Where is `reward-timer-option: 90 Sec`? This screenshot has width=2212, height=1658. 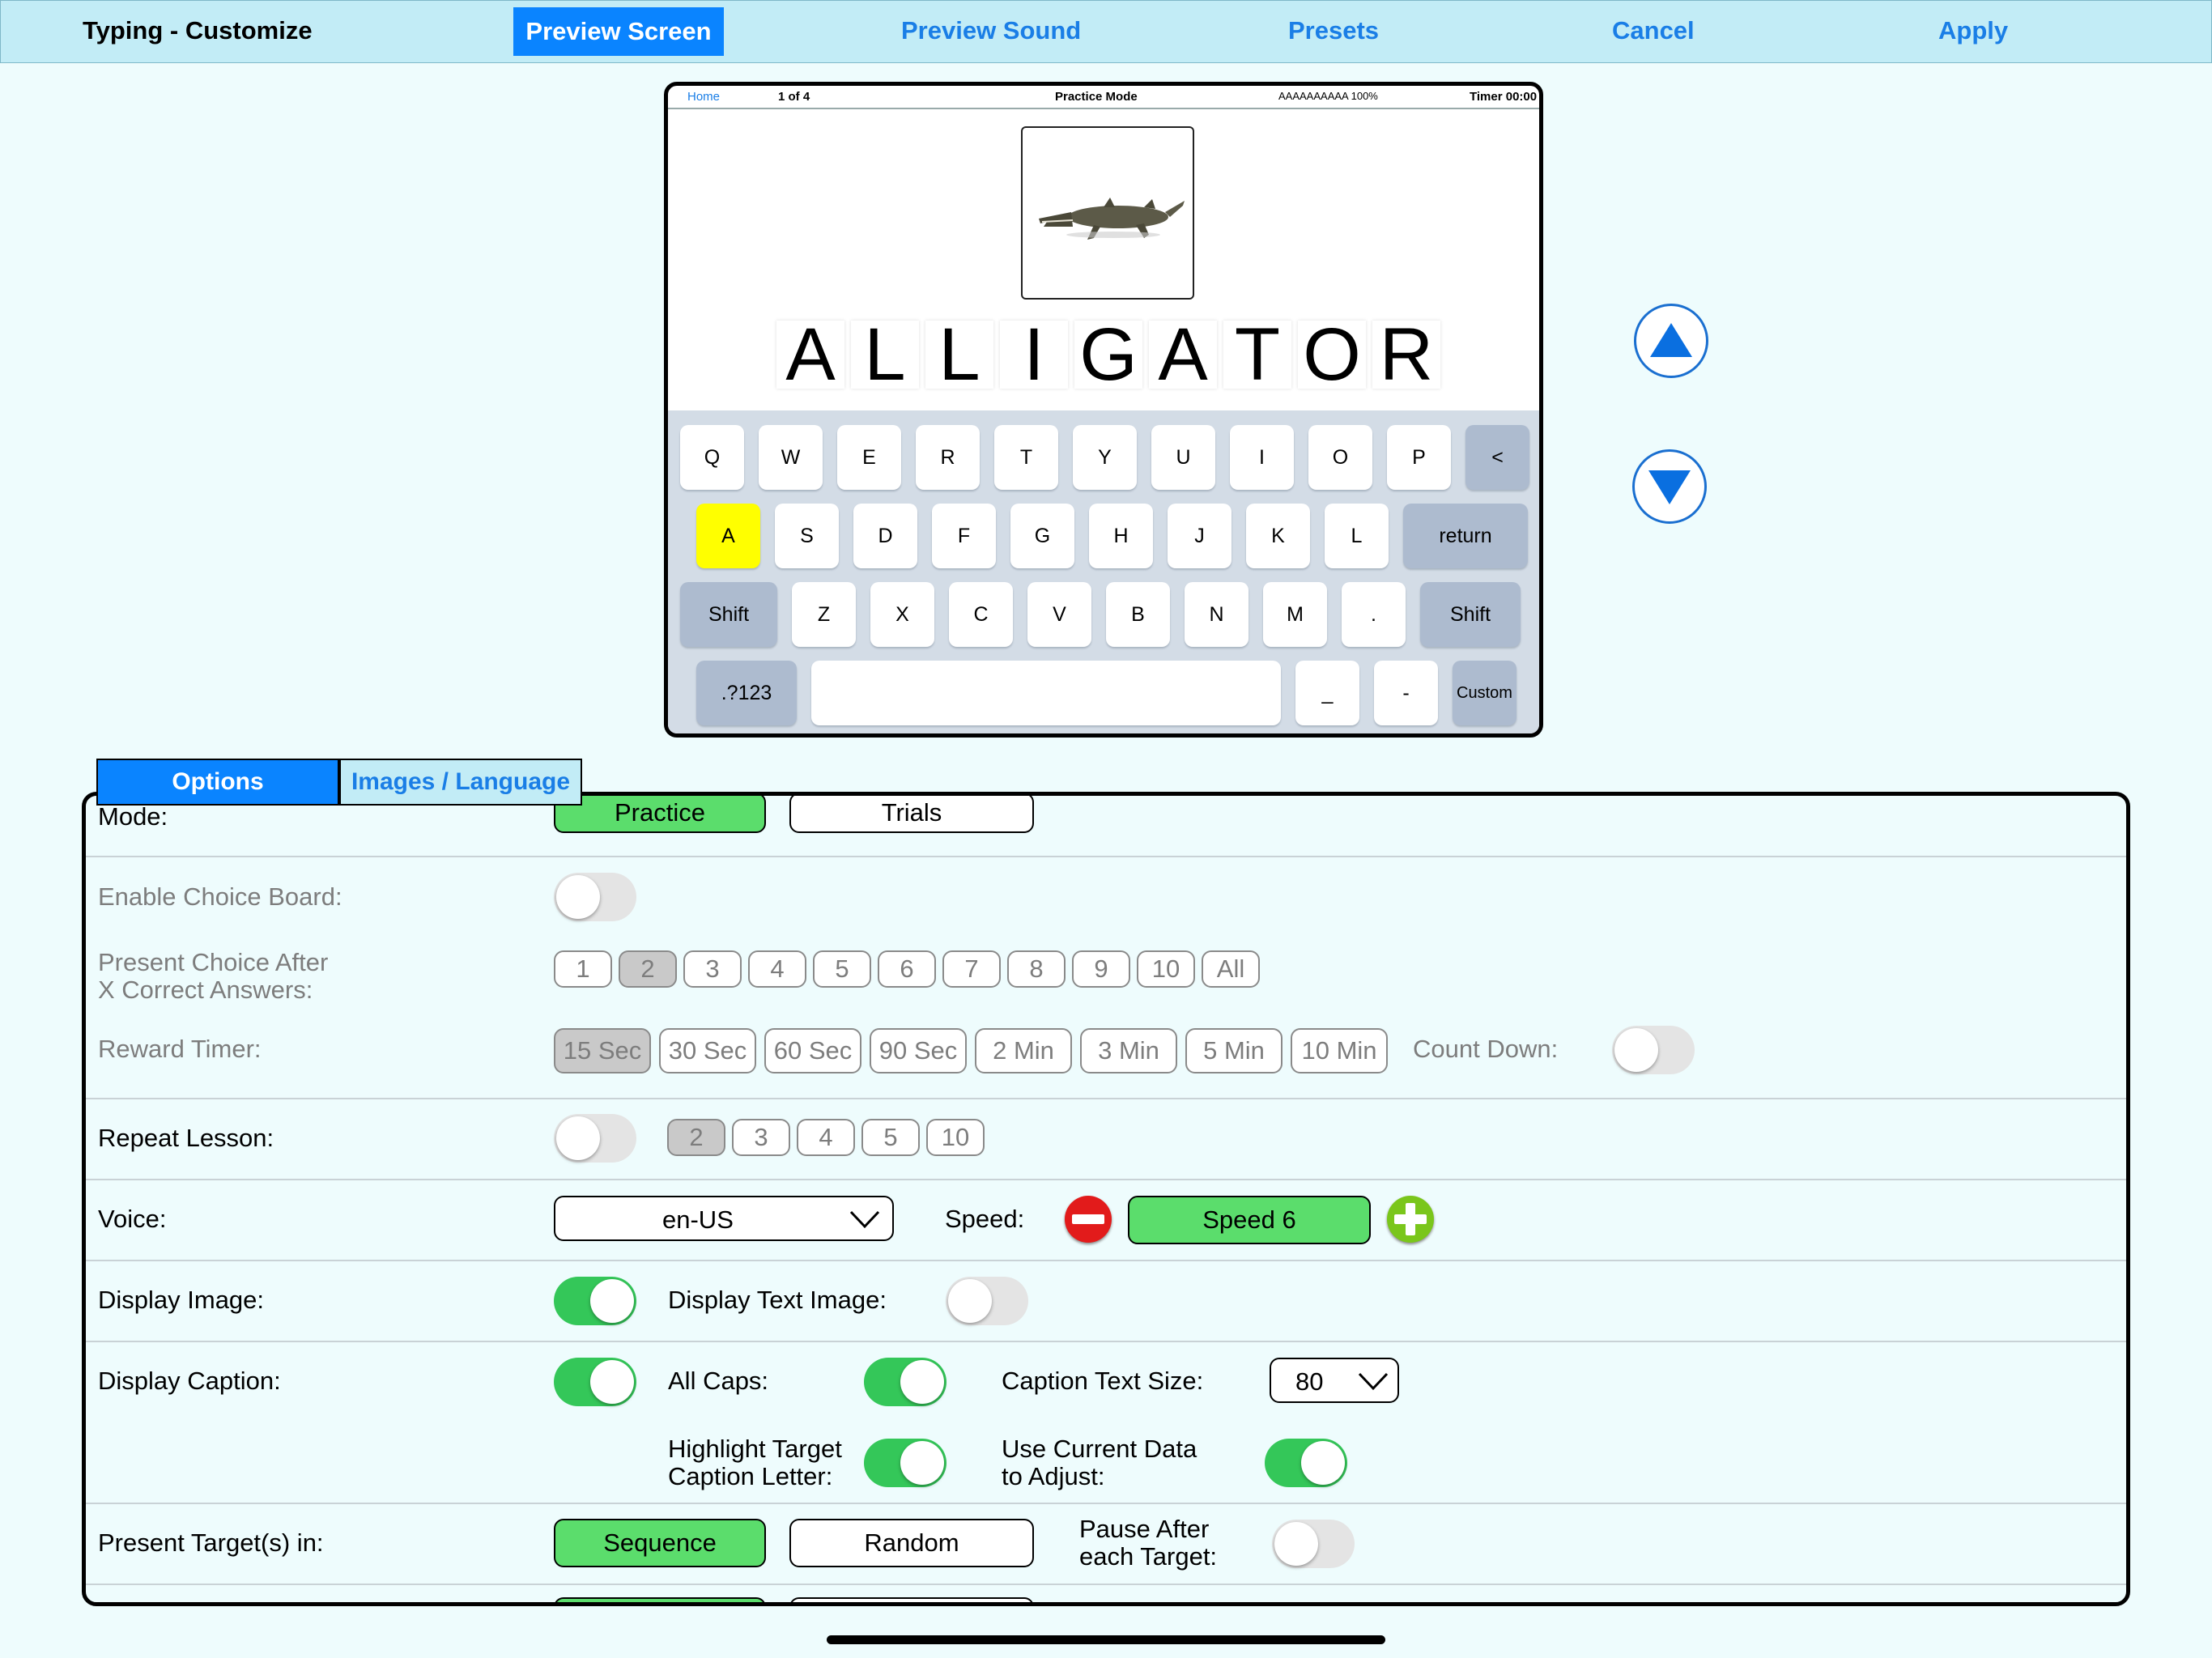
reward-timer-option: 90 Sec is located at coordinates (919, 1050).